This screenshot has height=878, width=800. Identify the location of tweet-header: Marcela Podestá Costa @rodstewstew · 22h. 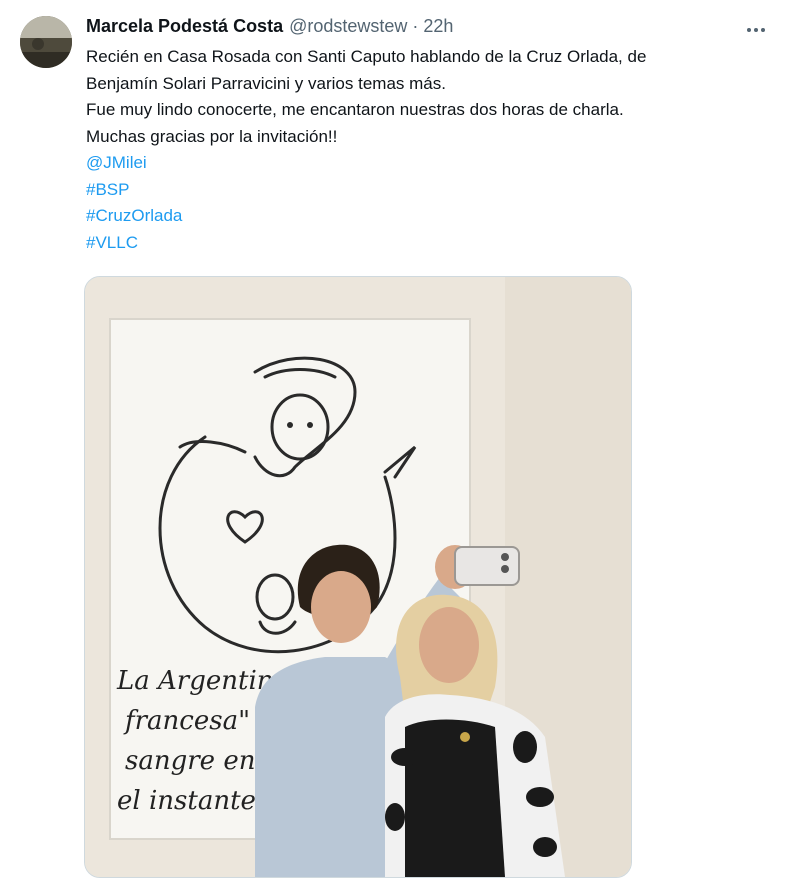
(269, 26).